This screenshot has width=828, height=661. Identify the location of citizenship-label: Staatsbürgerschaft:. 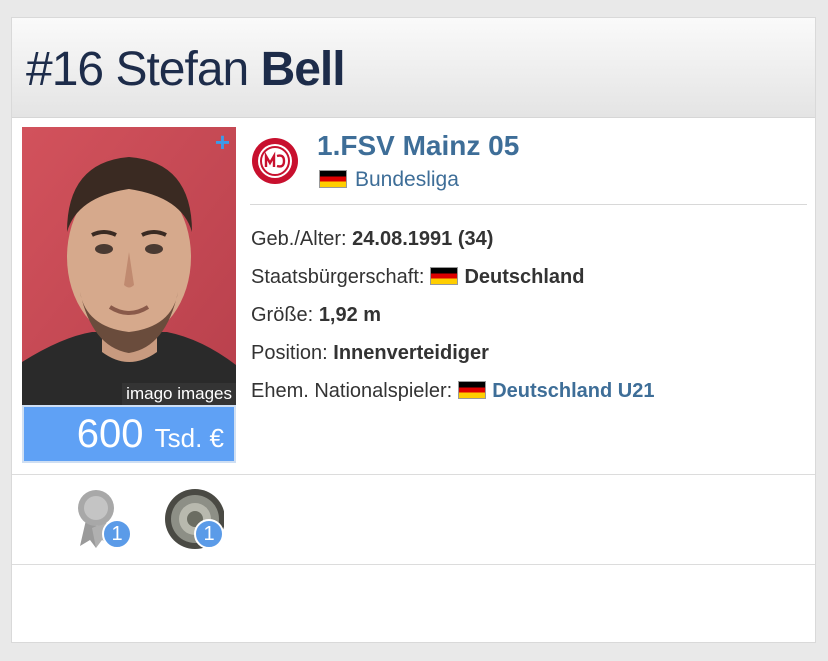
(338, 277).